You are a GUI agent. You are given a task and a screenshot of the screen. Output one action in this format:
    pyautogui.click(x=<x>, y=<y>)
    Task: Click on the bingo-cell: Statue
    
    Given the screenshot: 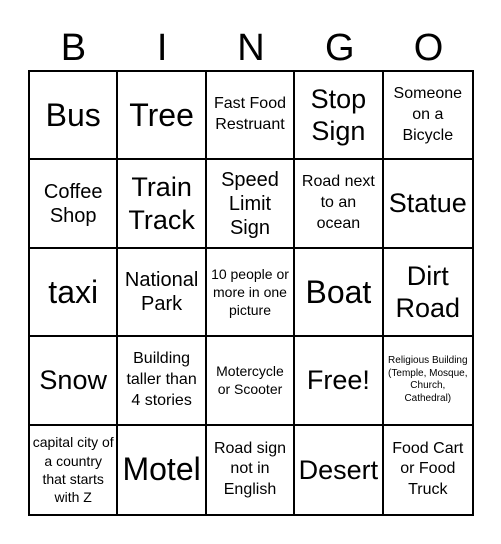 What is the action you would take?
    pyautogui.click(x=427, y=204)
    